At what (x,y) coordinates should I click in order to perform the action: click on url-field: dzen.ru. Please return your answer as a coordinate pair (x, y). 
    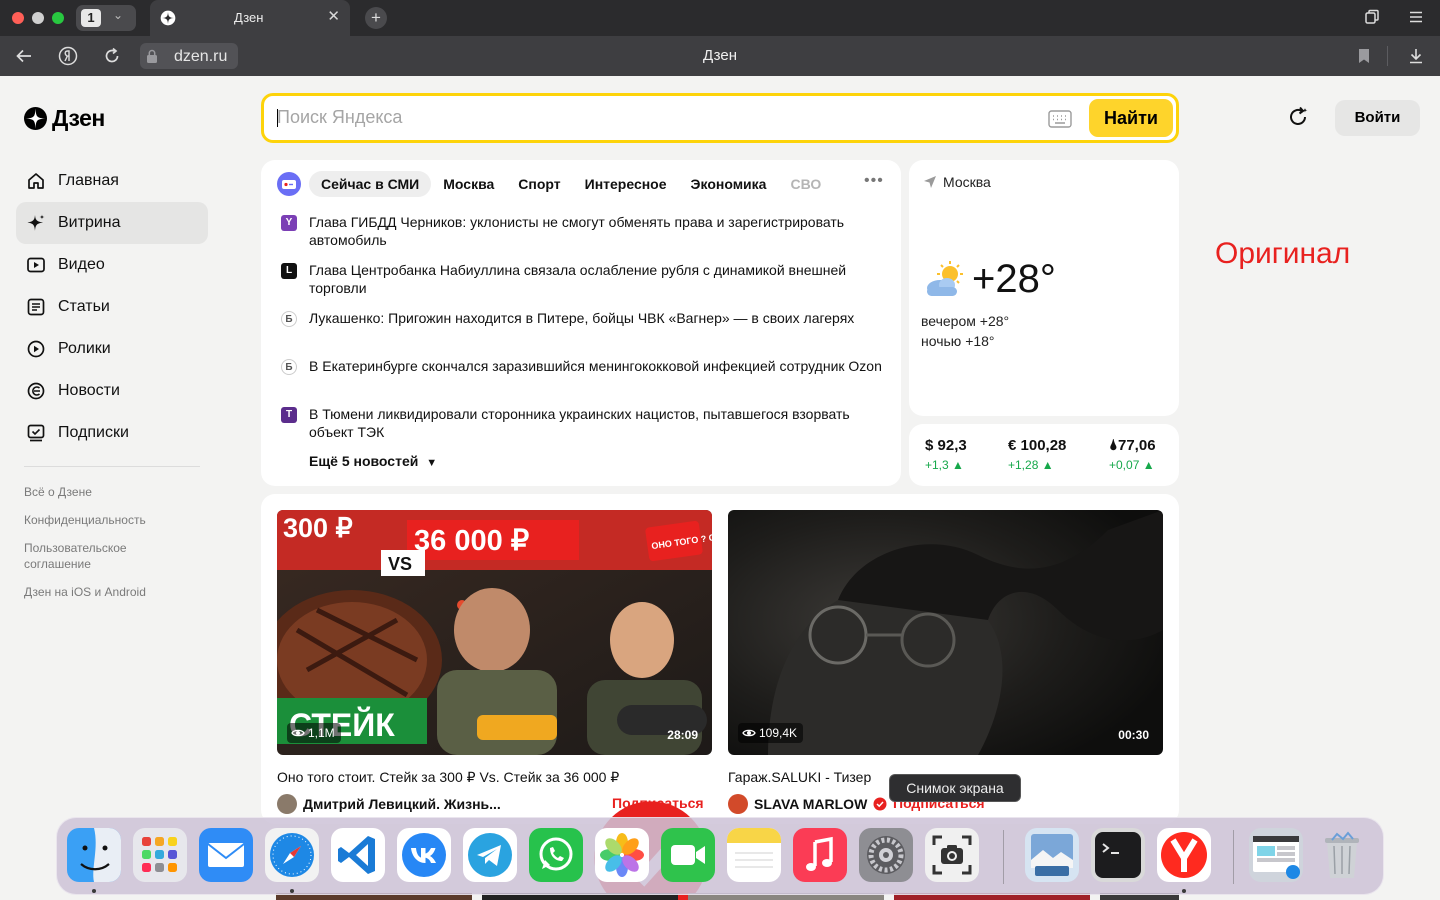
    Looking at the image, I should click on (189, 56).